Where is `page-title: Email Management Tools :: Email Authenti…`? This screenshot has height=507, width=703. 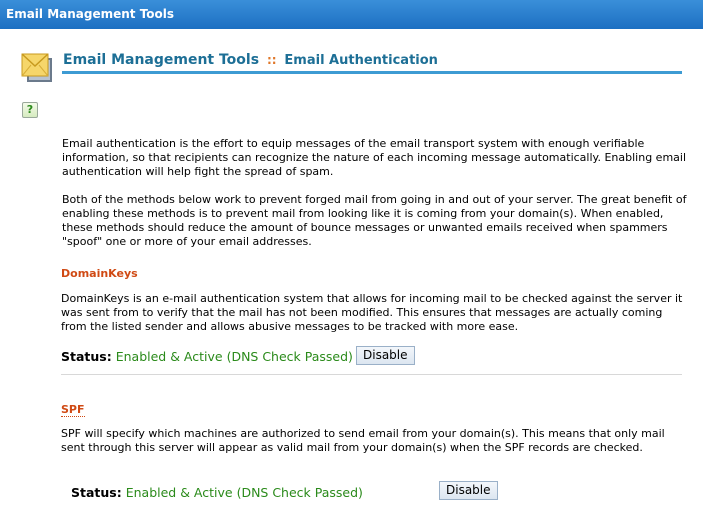
page-title: Email Management Tools :: Email Authenti… is located at coordinates (250, 60).